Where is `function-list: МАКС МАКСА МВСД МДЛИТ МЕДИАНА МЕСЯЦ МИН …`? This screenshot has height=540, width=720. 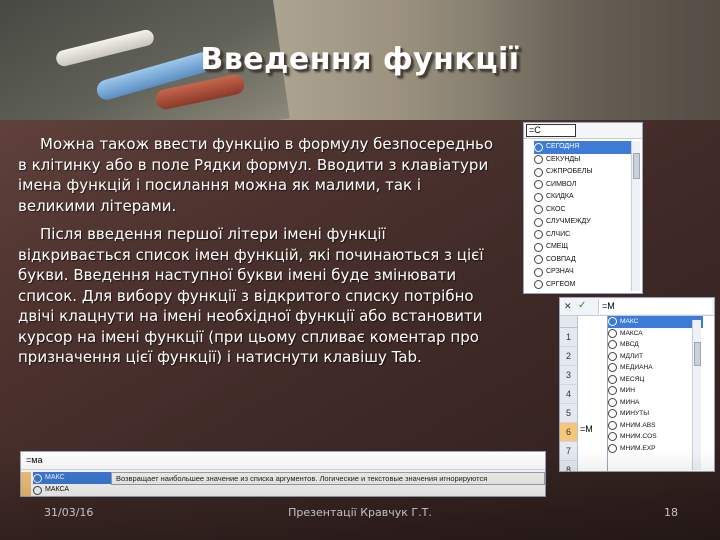 function-list: МАКС МАКСА МВСД МДЛИТ МЕДИАНА МЕСЯЦ МИН … is located at coordinates (655, 393).